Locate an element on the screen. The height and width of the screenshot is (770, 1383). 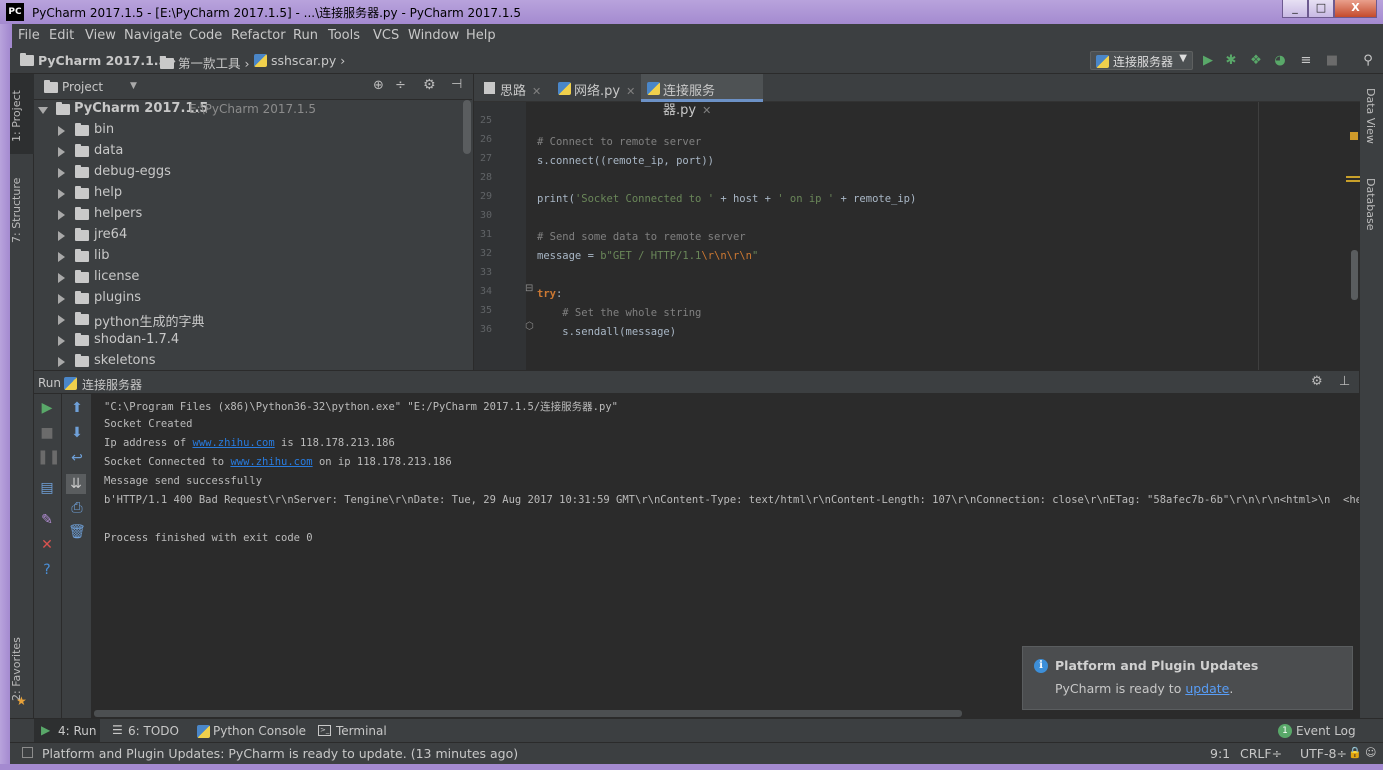
tree-item-shodan: shodan-1.7.4 is located at coordinates (249, 341).